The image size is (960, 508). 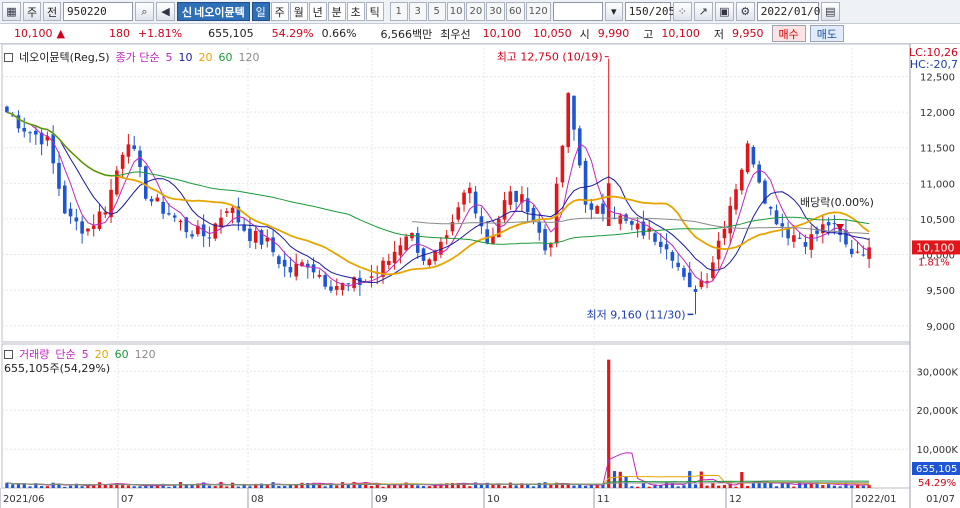 I want to click on date-input: 2022/01/07, so click(x=791, y=11).